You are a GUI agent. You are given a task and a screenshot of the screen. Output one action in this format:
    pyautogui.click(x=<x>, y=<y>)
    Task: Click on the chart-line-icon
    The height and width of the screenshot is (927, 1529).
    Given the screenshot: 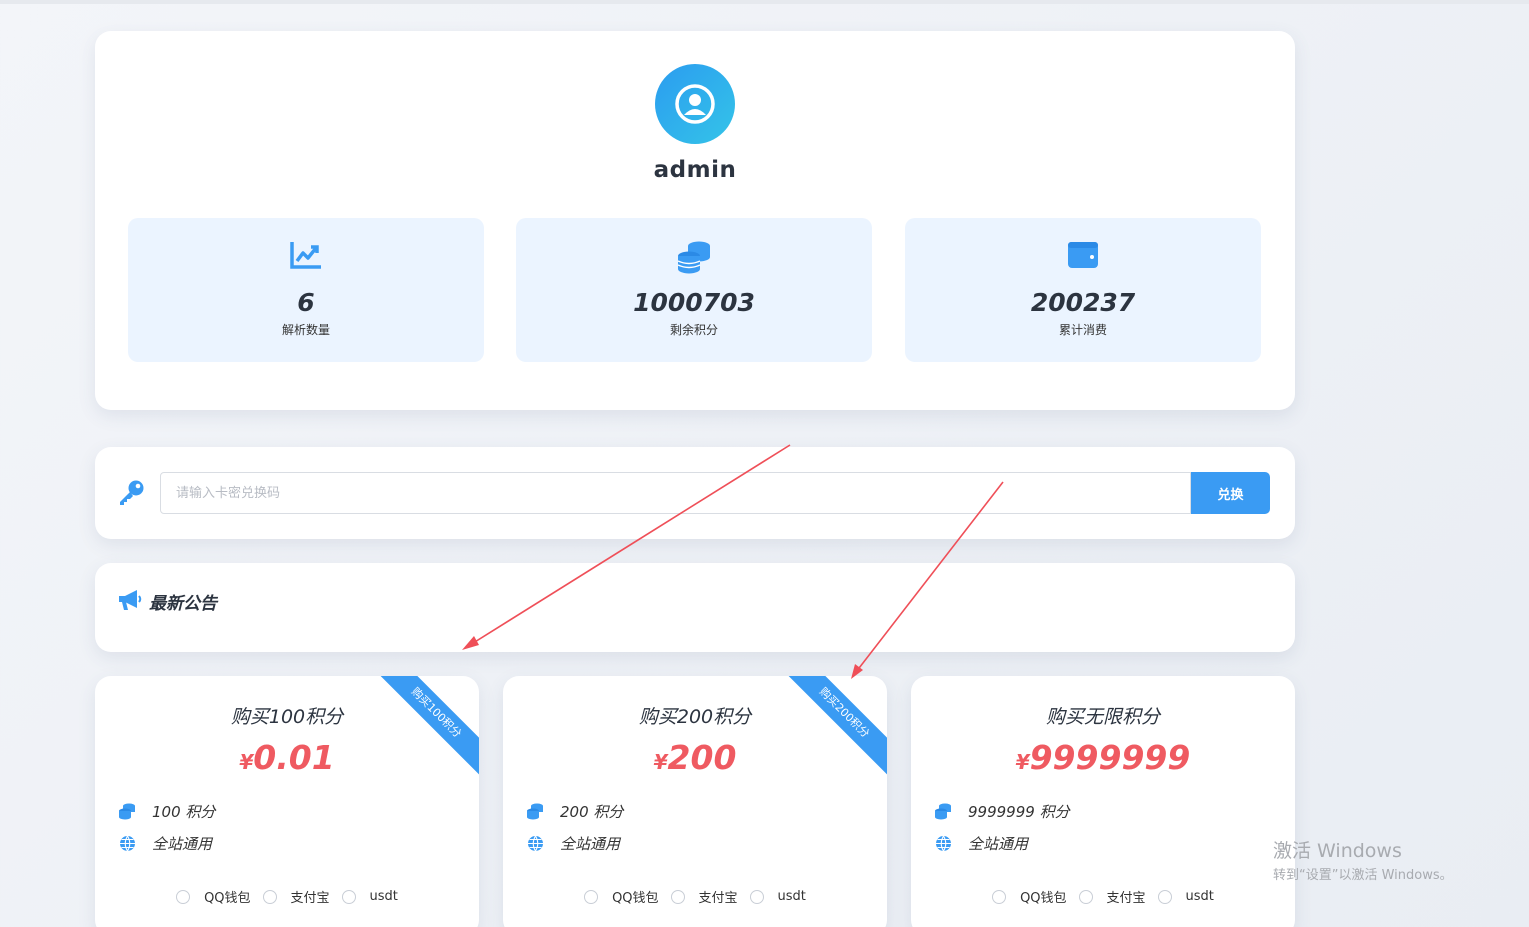 What is the action you would take?
    pyautogui.click(x=305, y=255)
    